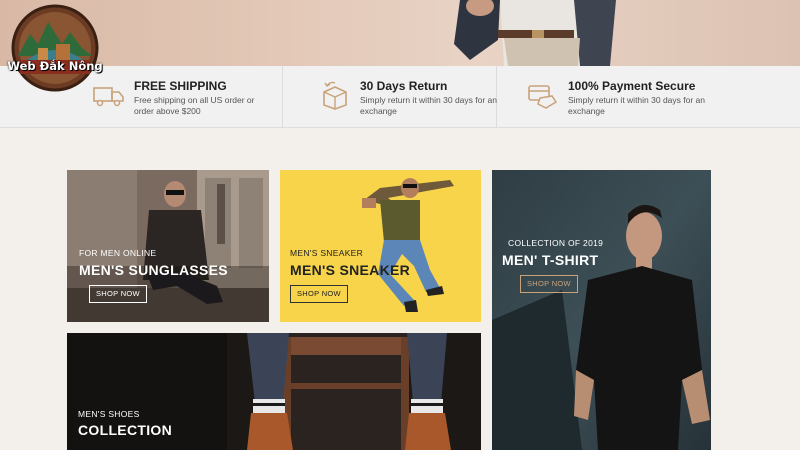  I want to click on banner-shoes-collection: MEN'S SHOES COLLECTION, so click(274, 391).